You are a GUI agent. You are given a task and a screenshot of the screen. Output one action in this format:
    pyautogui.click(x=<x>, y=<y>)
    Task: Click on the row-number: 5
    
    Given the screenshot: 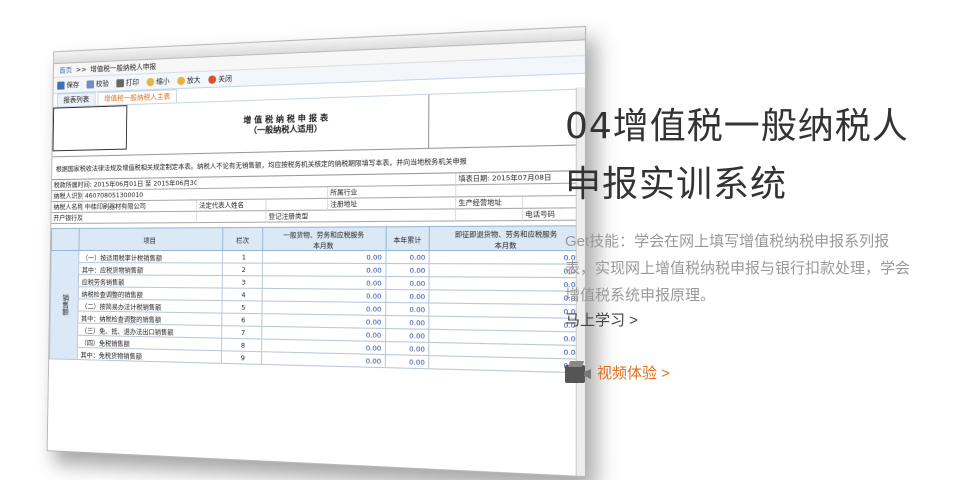 What is the action you would take?
    pyautogui.click(x=242, y=307)
    